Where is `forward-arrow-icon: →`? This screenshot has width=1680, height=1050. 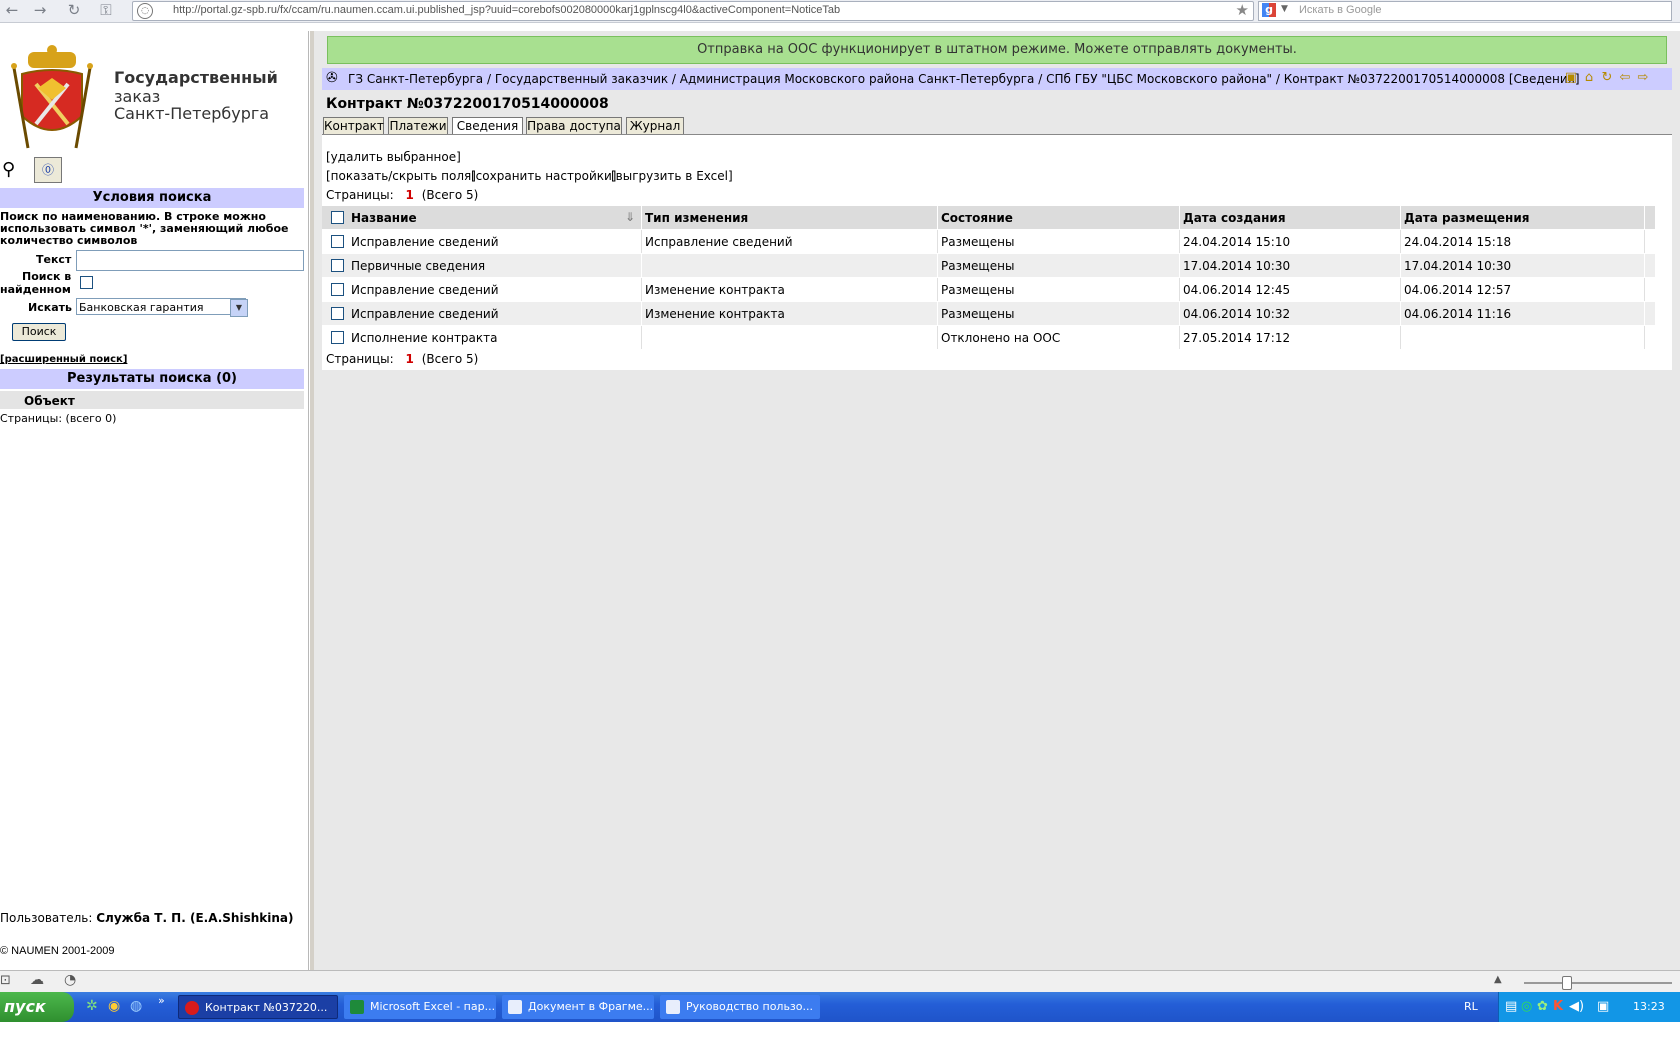 forward-arrow-icon: → is located at coordinates (40, 10).